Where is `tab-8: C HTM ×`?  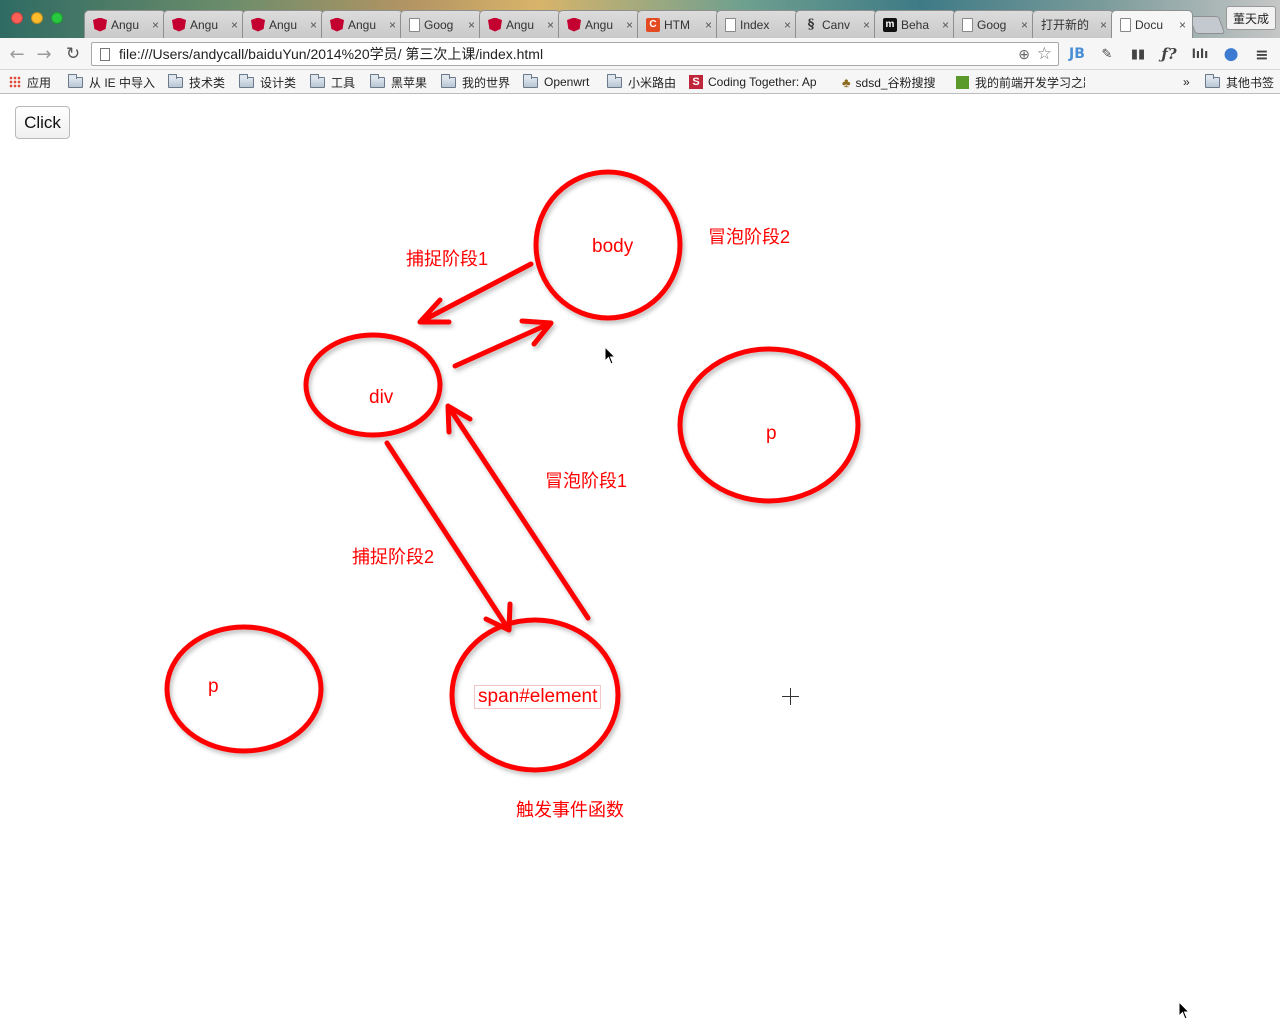
tab-8: C HTM × is located at coordinates (678, 24).